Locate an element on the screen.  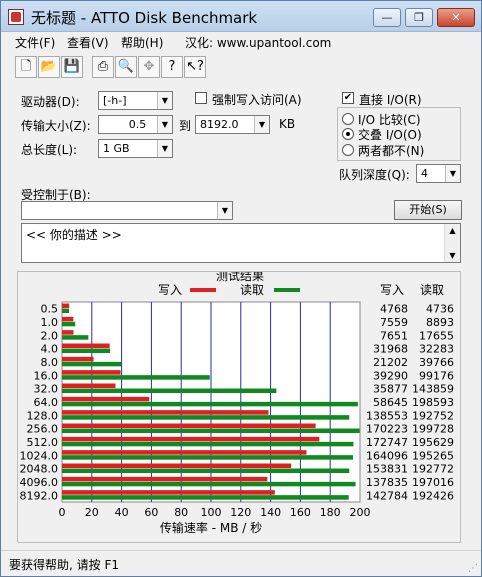
y-tick-label: 8192.0 is located at coordinates (39, 495).